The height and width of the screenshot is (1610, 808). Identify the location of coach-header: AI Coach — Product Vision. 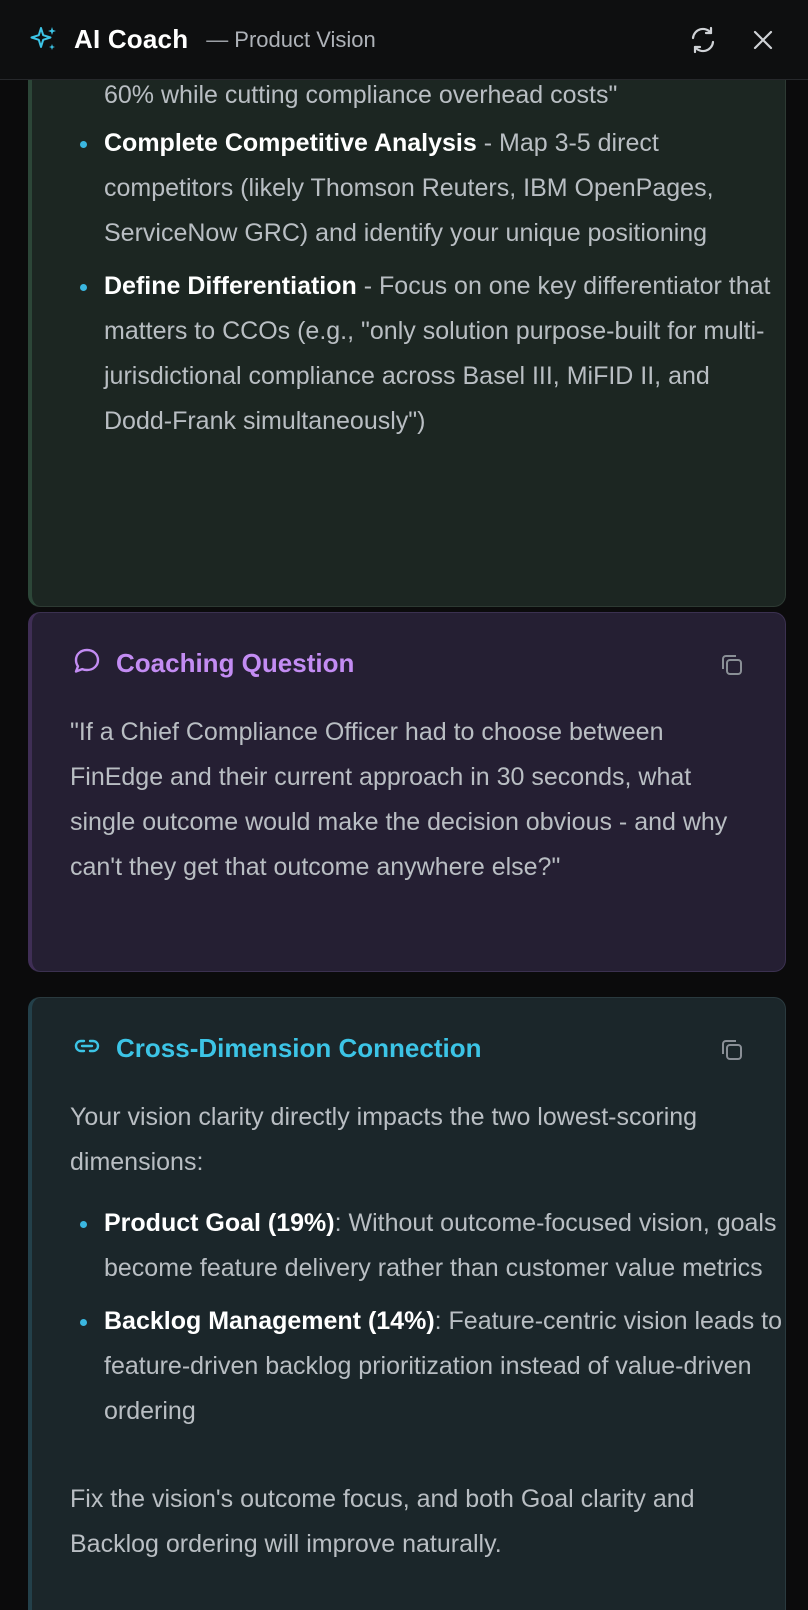
(404, 40).